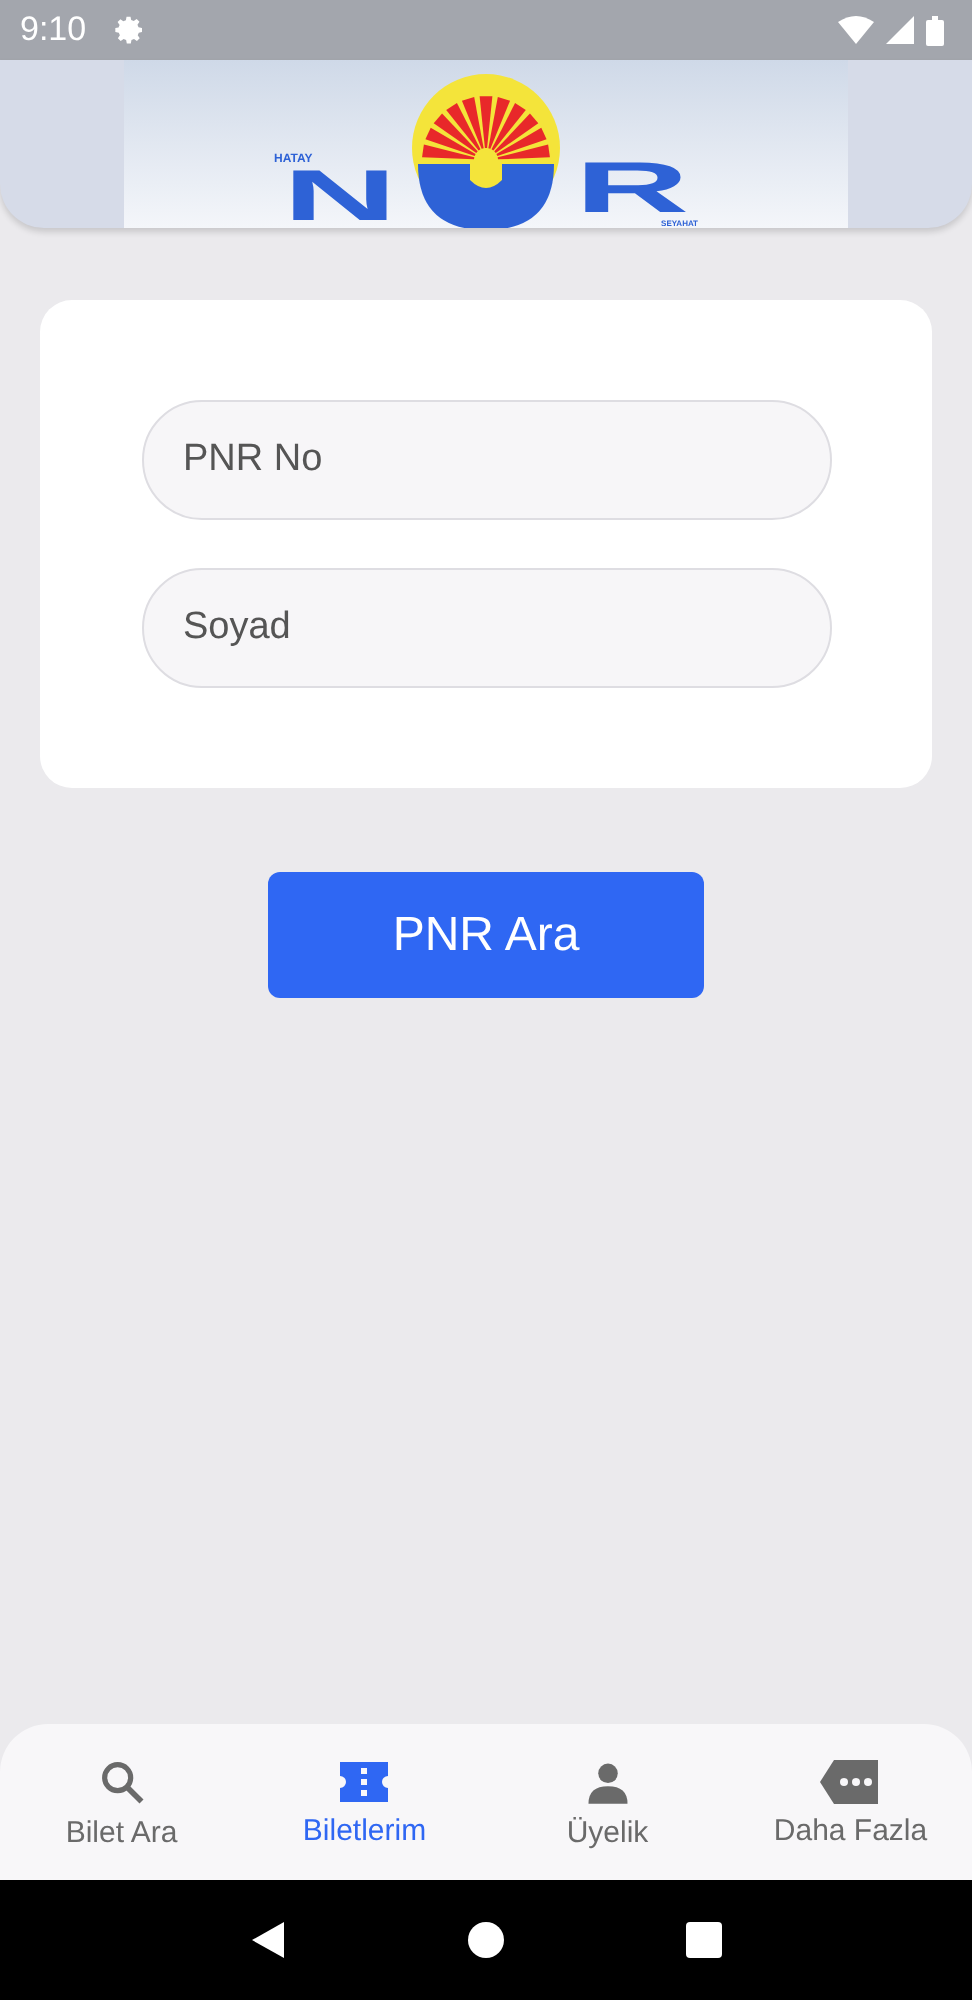  Describe the element at coordinates (486, 628) in the screenshot. I see `input-field: Soyad` at that location.